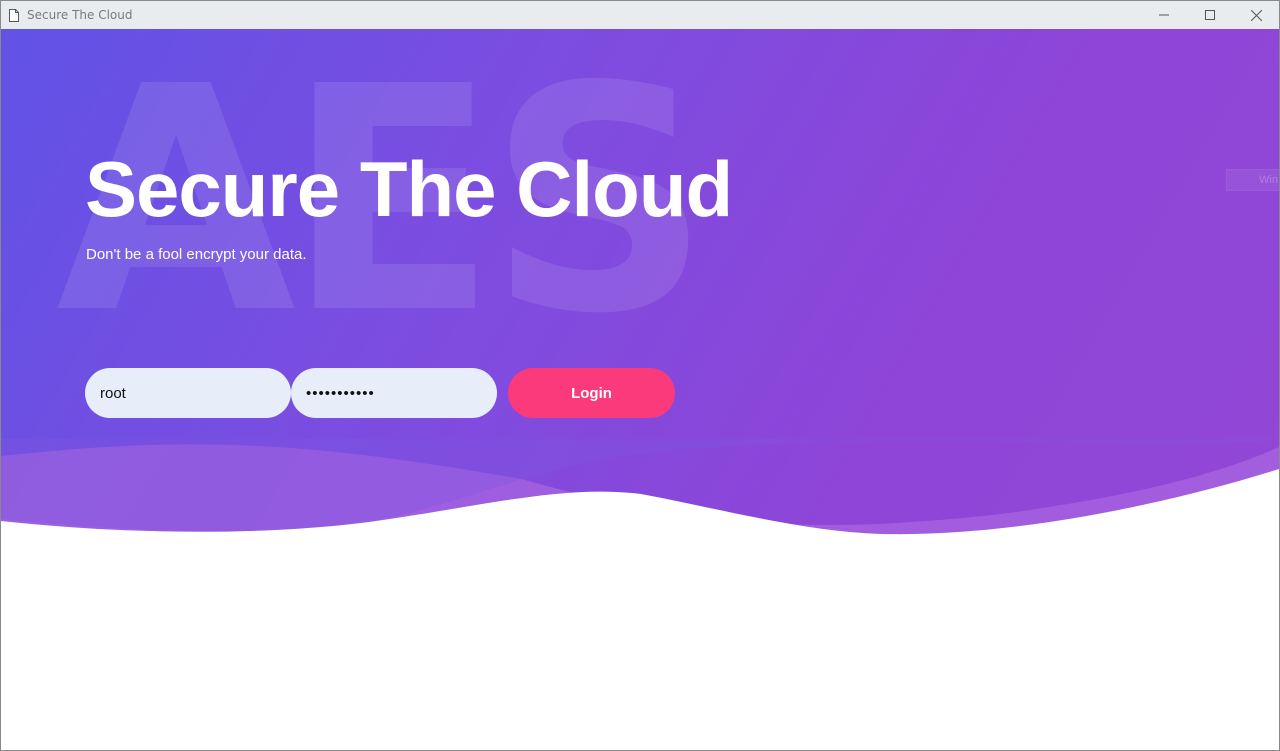 This screenshot has width=1280, height=751. Describe the element at coordinates (14, 15) in the screenshot. I see `document-icon` at that location.